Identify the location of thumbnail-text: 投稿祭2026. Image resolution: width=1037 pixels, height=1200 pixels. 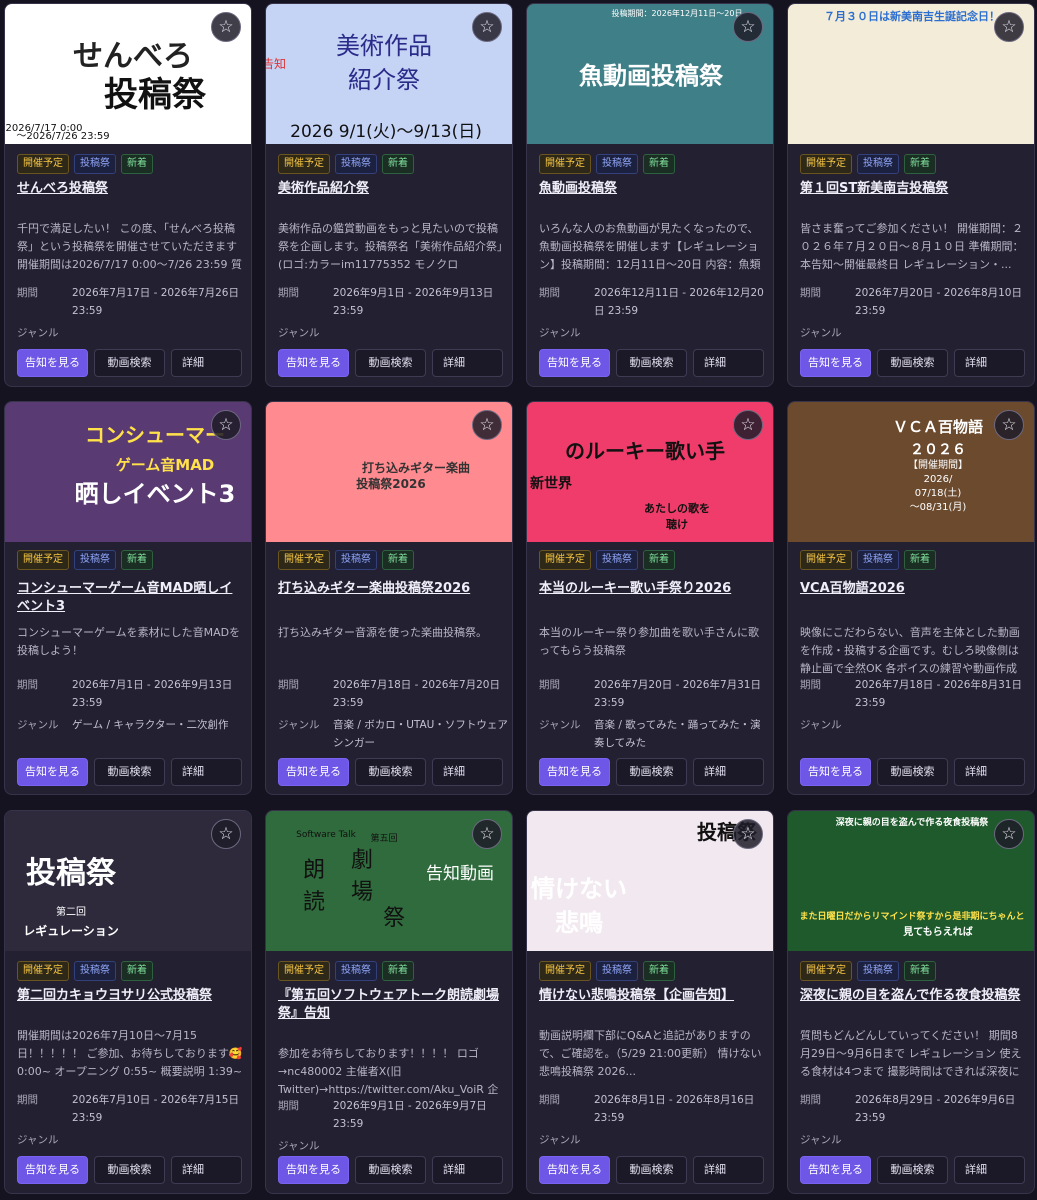
(390, 483).